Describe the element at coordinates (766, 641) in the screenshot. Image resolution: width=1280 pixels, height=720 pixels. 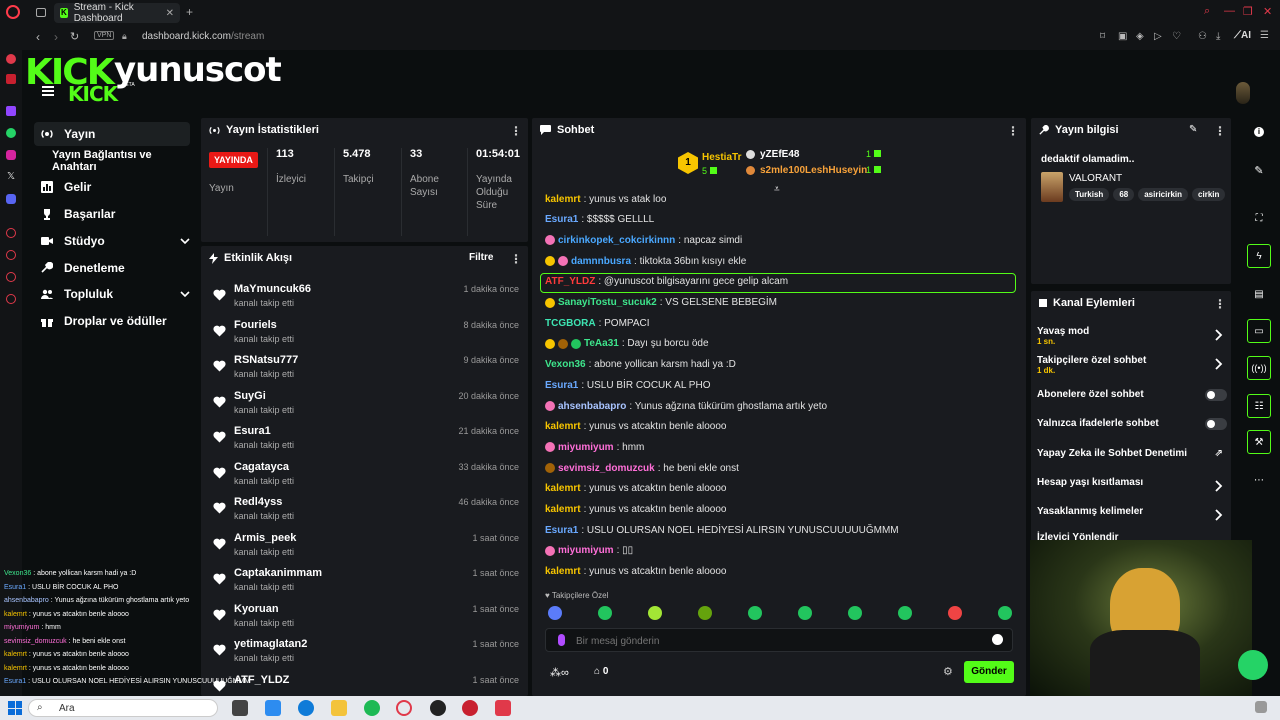
I see `chat-message-input` at that location.